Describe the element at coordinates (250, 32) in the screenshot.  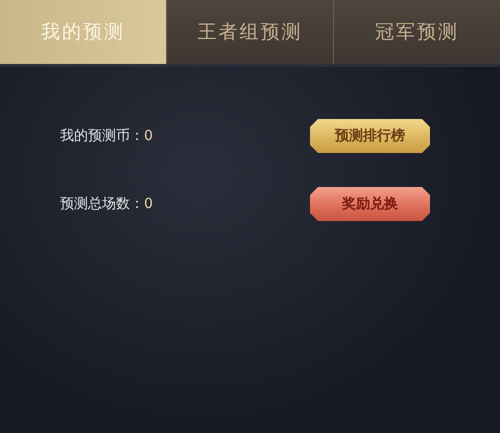
I see `tab: 王者组预测` at that location.